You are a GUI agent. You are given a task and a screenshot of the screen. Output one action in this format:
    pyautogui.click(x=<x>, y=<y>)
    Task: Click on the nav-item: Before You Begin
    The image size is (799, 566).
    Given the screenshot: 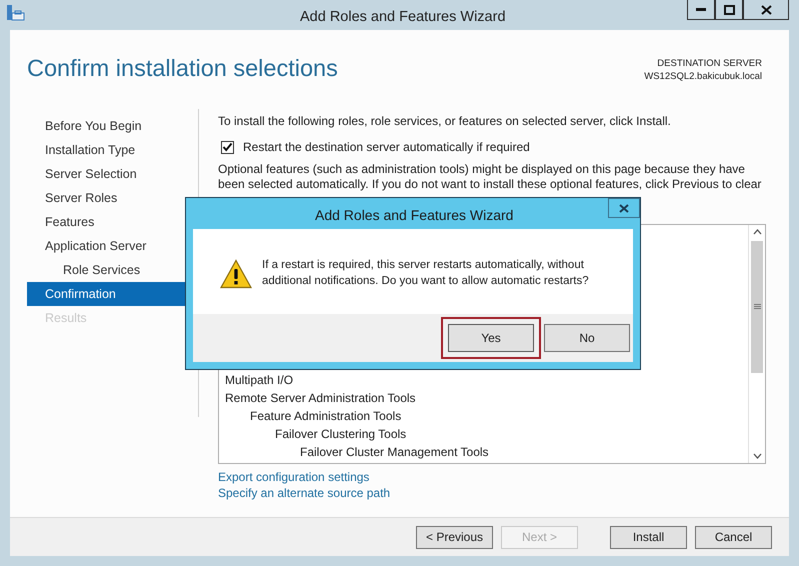 What is the action you would take?
    pyautogui.click(x=112, y=126)
    